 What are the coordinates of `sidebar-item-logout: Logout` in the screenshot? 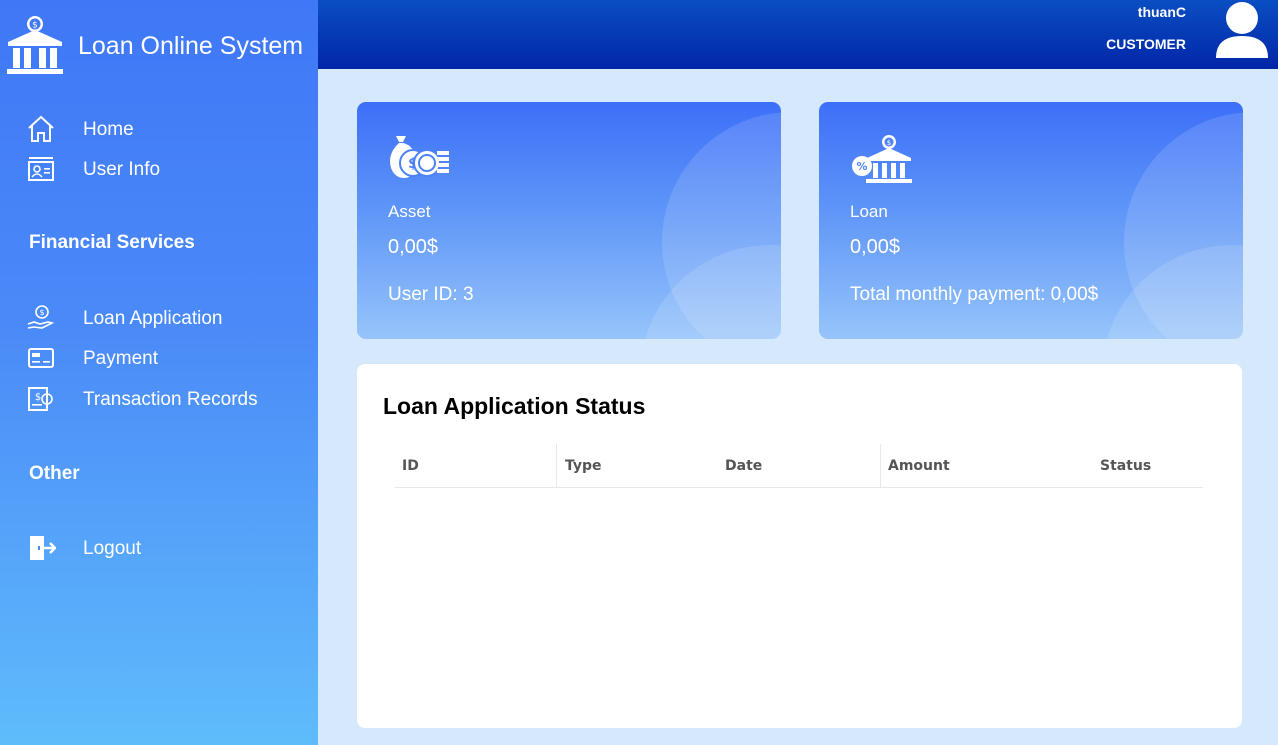 It's located at (159, 548).